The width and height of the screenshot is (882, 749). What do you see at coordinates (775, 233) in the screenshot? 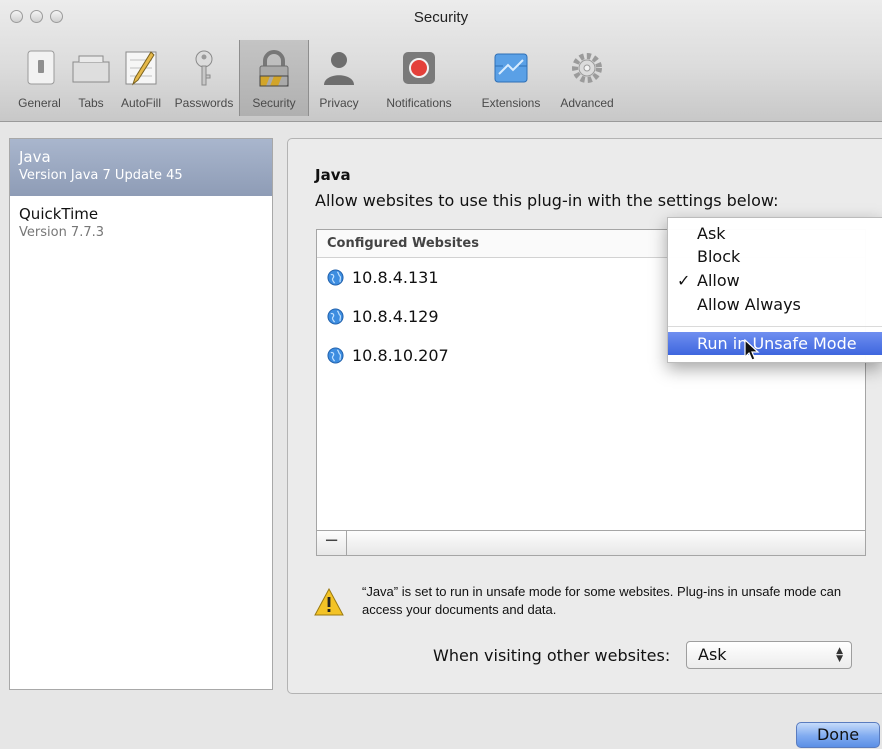
I see `menu-item-ask: Ask` at bounding box center [775, 233].